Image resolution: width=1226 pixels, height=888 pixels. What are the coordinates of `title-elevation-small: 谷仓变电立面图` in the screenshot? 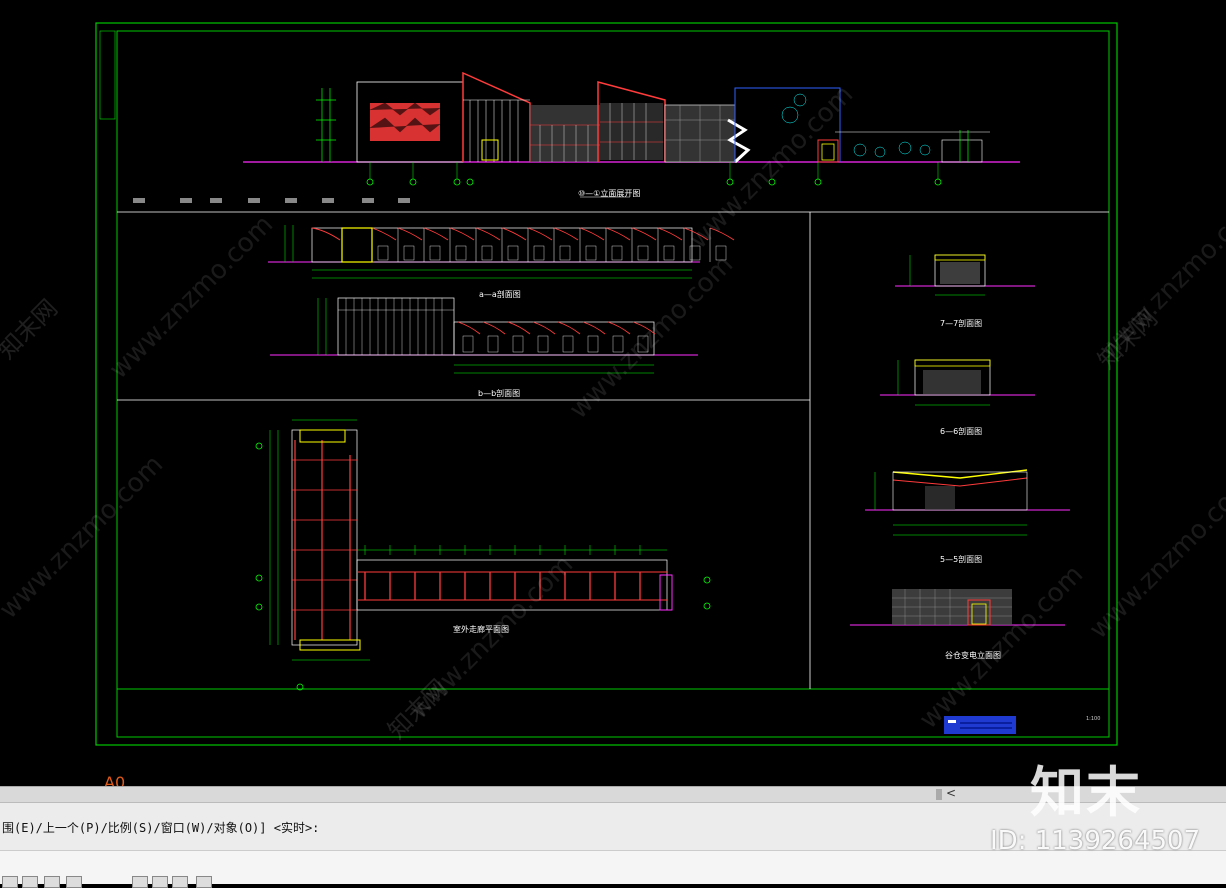 It's located at (973, 655).